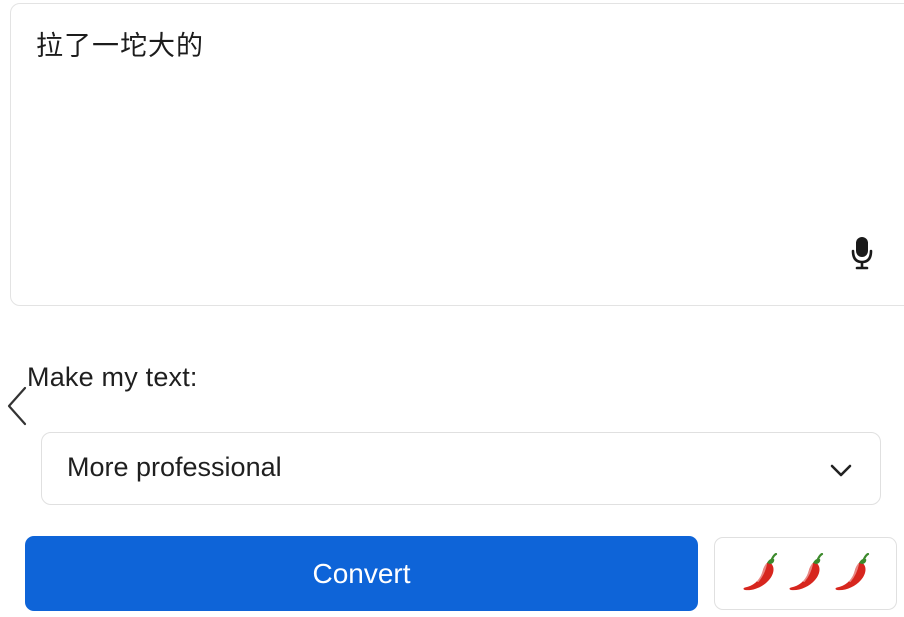 The image size is (904, 617). I want to click on chevron-down-icon, so click(841, 470).